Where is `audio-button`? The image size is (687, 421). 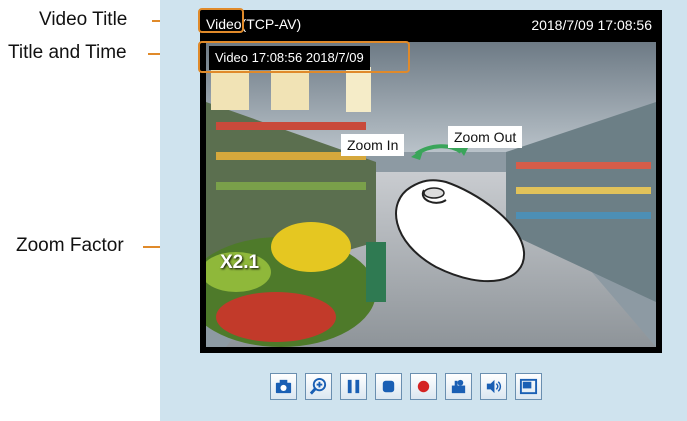
audio-button is located at coordinates (493, 386).